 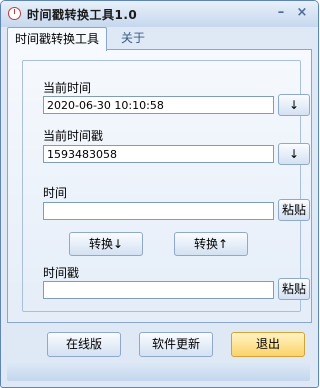 I want to click on current-timestamp-label: 当前时间戳, so click(x=73, y=136).